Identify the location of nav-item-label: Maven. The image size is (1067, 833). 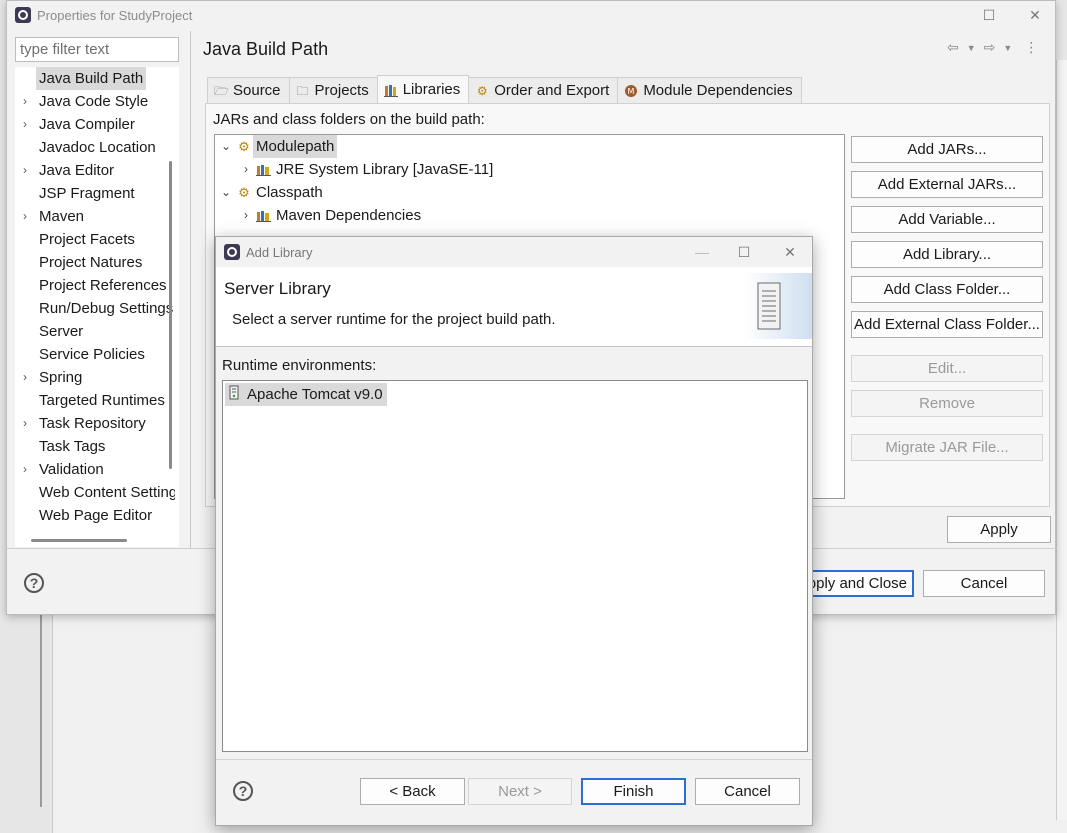
(62, 216).